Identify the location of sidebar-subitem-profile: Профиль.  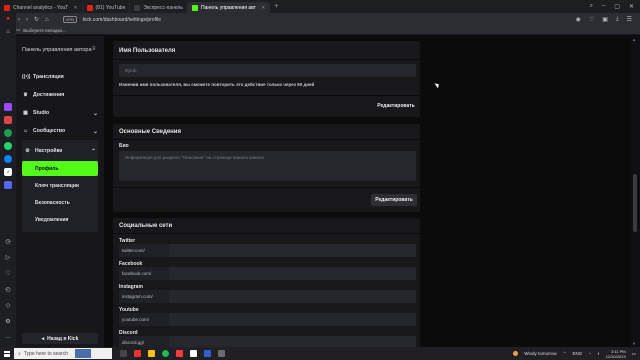
(60, 168).